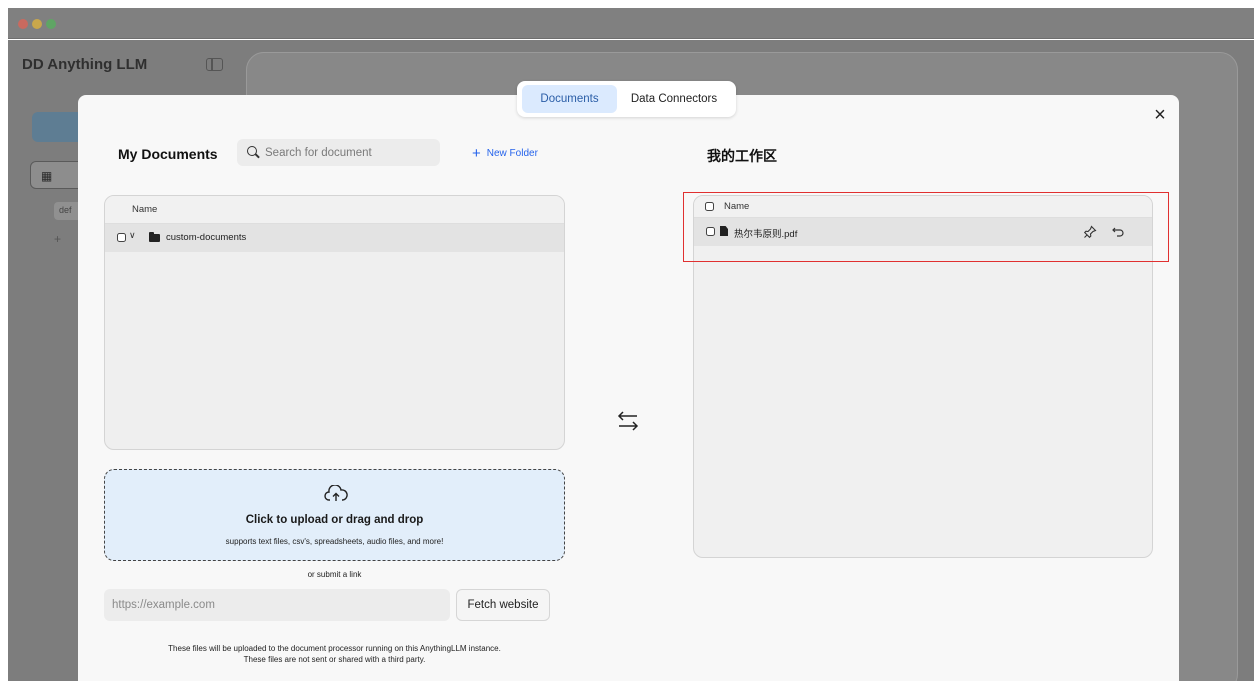 The image size is (1254, 681). Describe the element at coordinates (709, 206) in the screenshot. I see `select-all-checkbox` at that location.